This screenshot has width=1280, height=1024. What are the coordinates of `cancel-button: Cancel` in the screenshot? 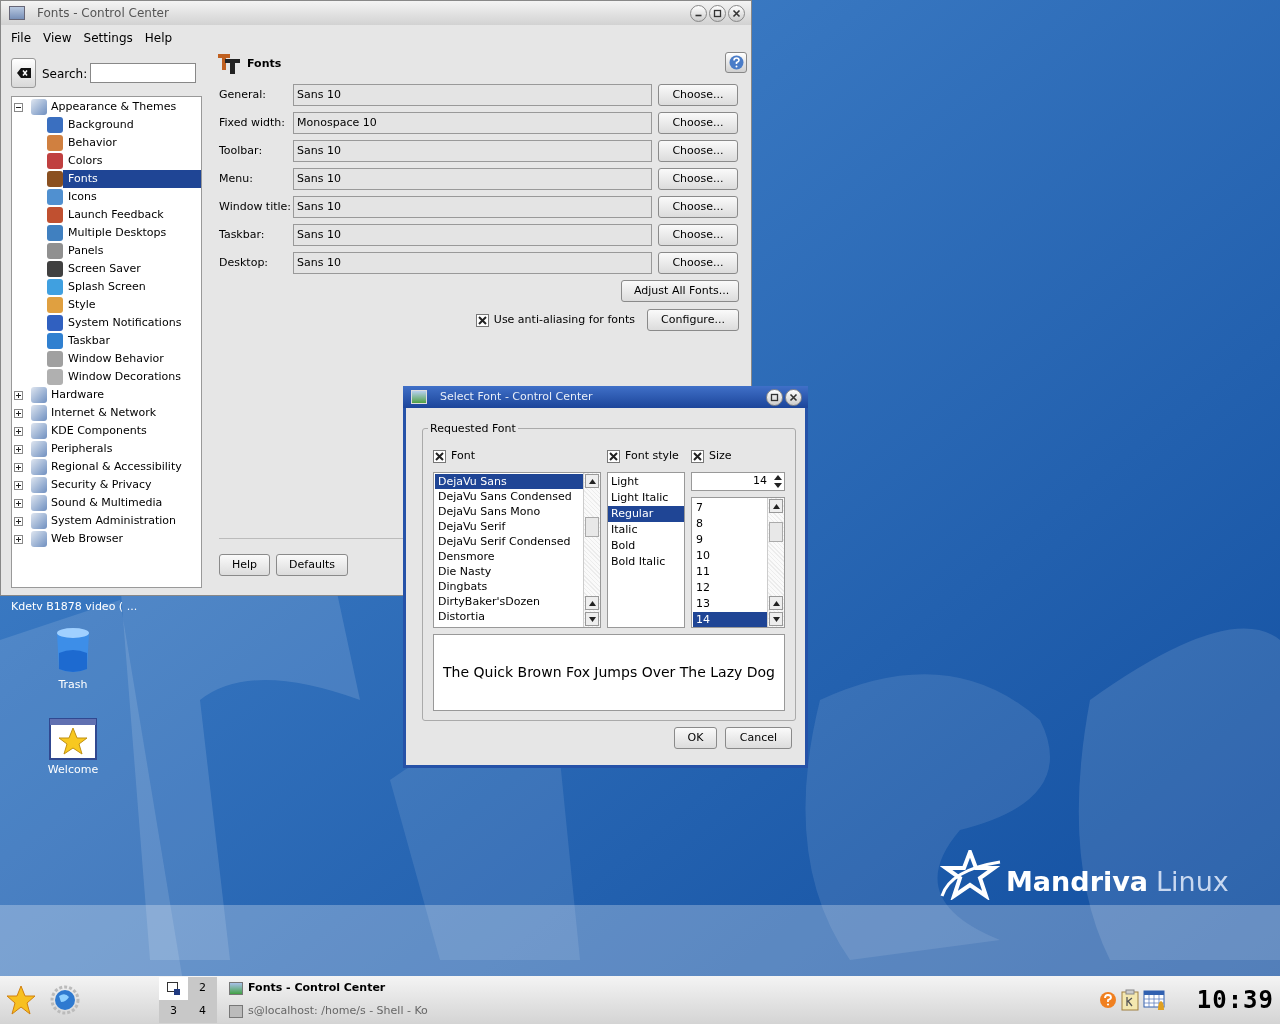 It's located at (758, 738).